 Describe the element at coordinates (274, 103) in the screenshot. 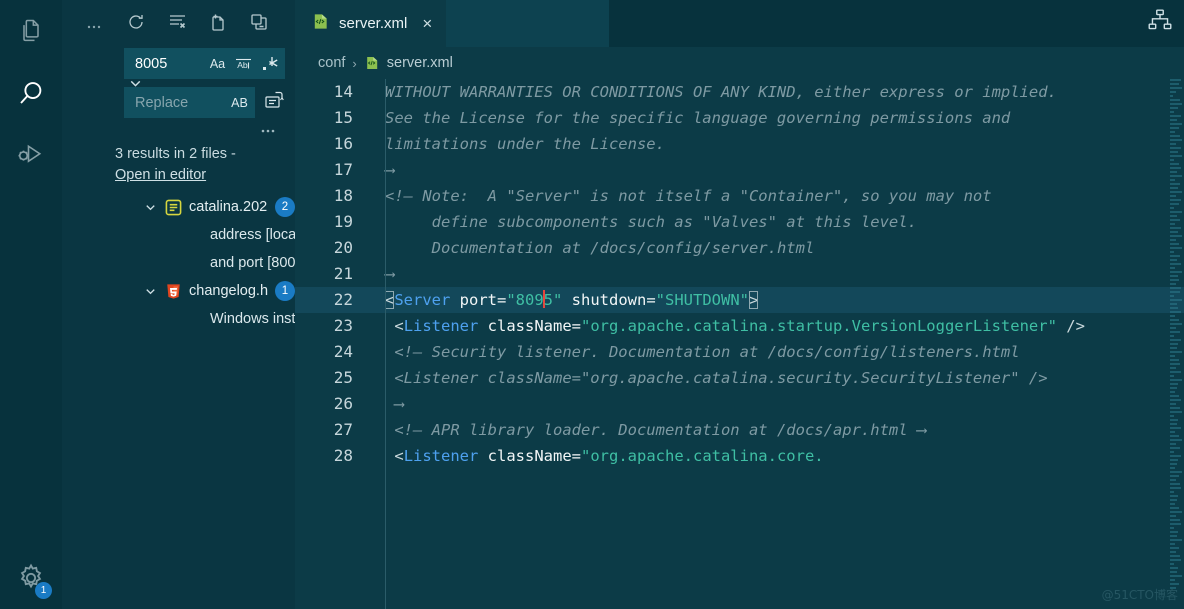

I see `replace-all-button` at that location.